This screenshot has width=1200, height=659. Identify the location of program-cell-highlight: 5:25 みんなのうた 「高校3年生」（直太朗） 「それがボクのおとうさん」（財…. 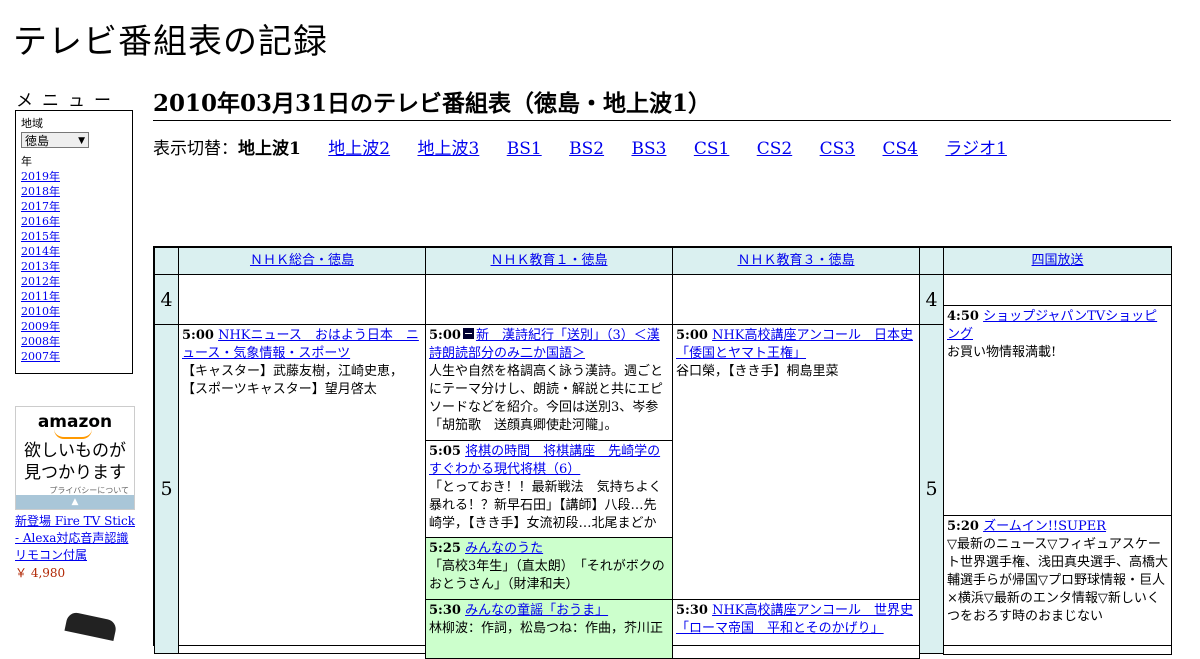
(549, 568).